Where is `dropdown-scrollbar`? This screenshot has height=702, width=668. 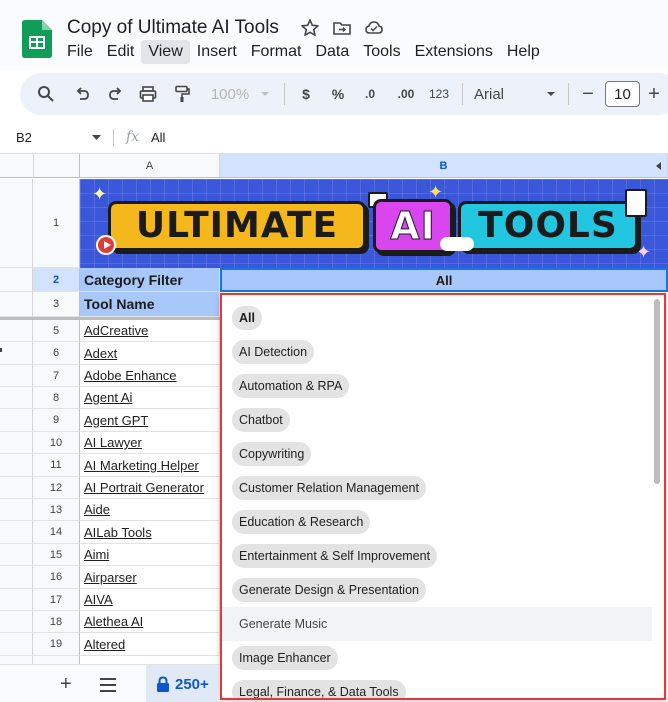 dropdown-scrollbar is located at coordinates (657, 391).